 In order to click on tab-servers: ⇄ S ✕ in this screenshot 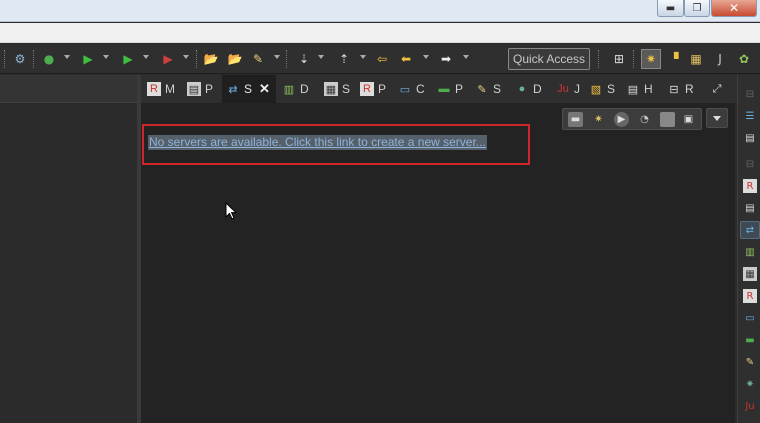, I will do `click(249, 89)`.